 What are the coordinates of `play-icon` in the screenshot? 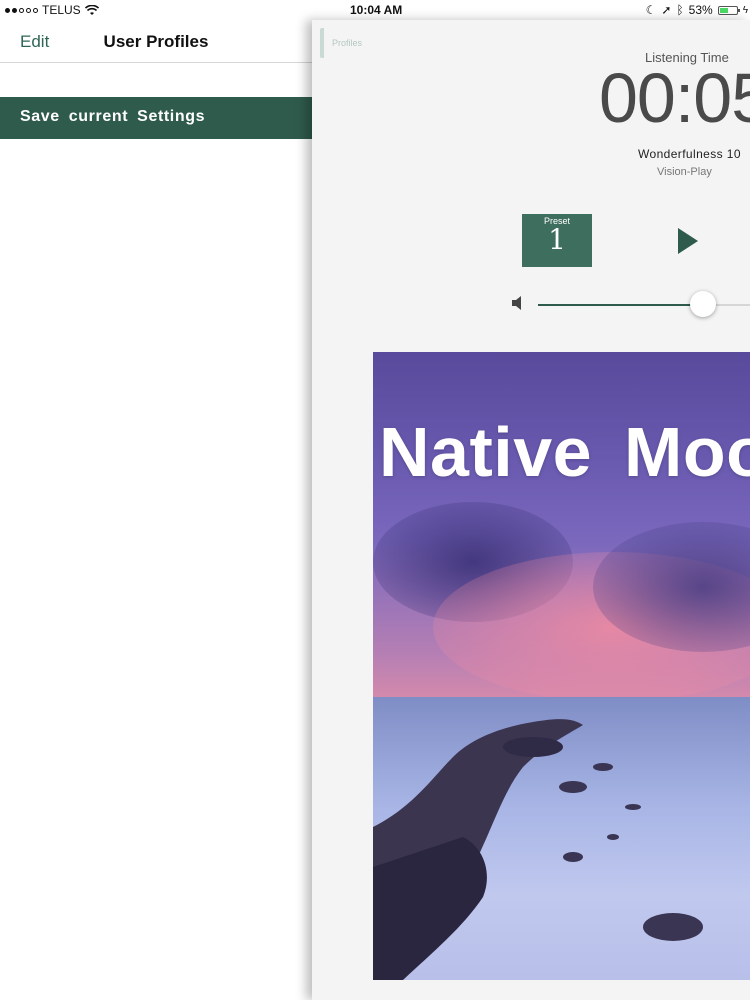 It's located at (688, 241).